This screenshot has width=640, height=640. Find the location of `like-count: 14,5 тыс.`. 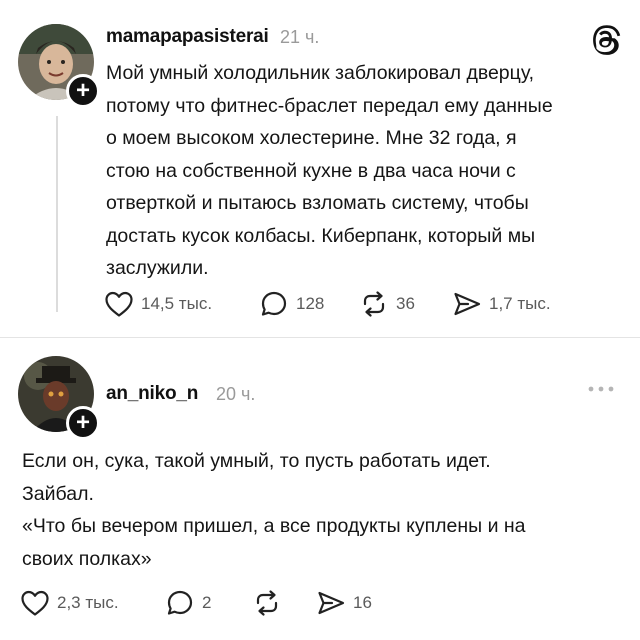

like-count: 14,5 тыс. is located at coordinates (177, 303).